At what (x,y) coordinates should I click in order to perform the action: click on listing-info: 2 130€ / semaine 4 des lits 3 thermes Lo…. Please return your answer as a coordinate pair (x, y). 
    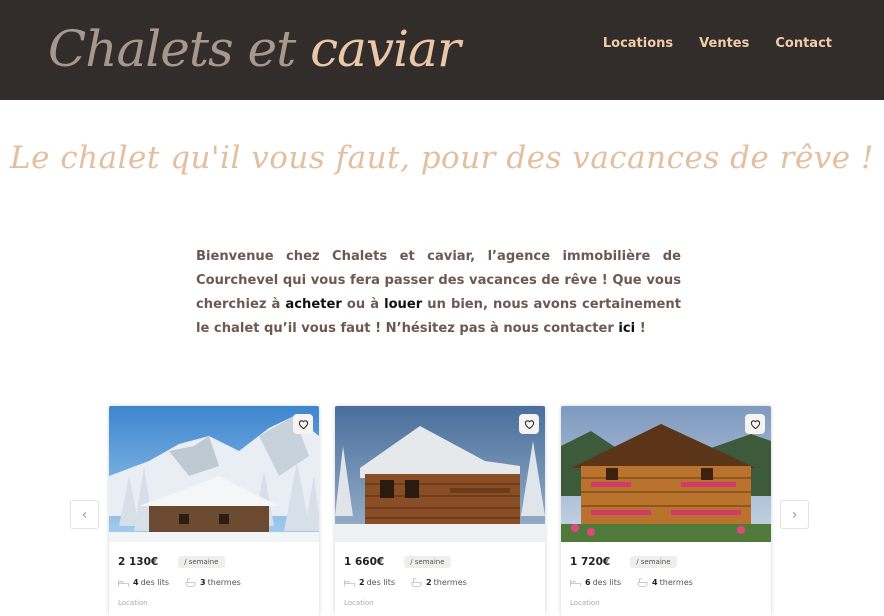
    Looking at the image, I should click on (214, 574).